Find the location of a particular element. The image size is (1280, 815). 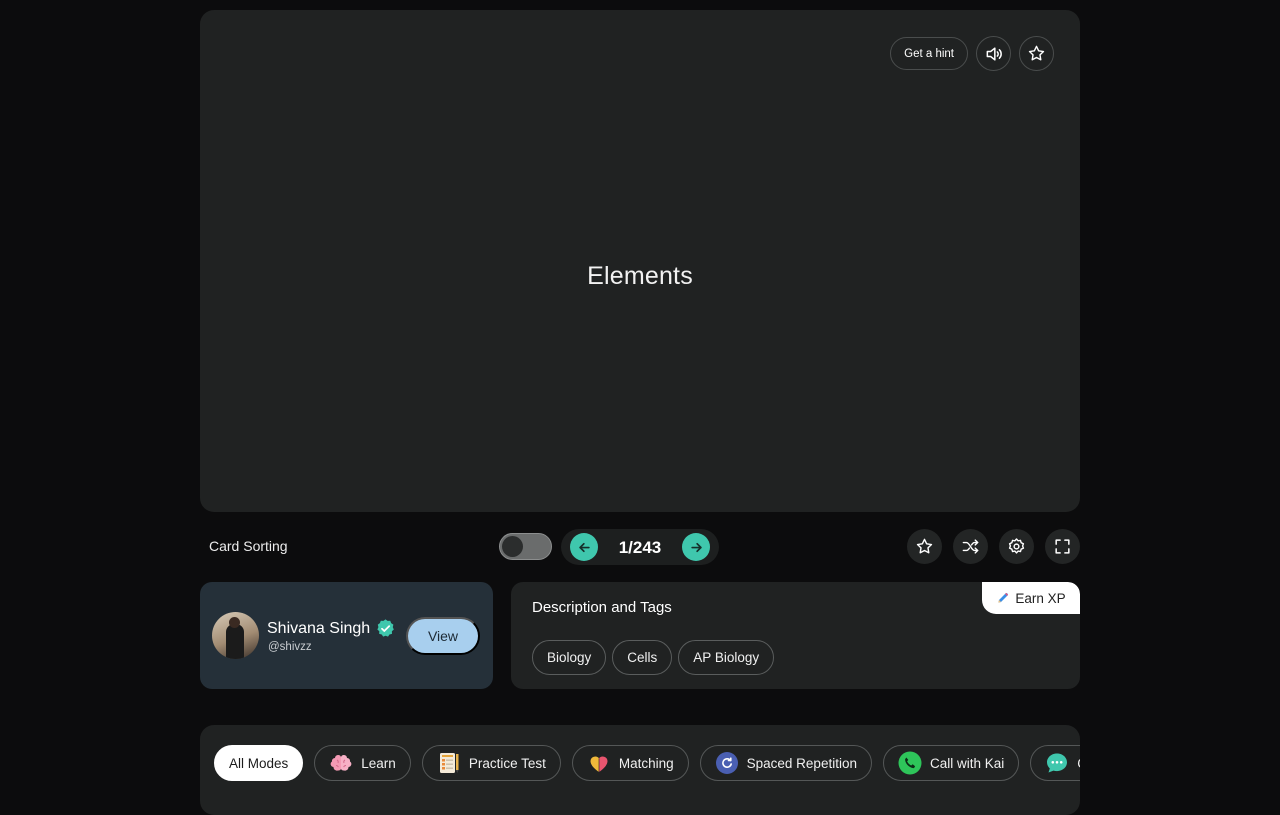

avatar is located at coordinates (235, 635).